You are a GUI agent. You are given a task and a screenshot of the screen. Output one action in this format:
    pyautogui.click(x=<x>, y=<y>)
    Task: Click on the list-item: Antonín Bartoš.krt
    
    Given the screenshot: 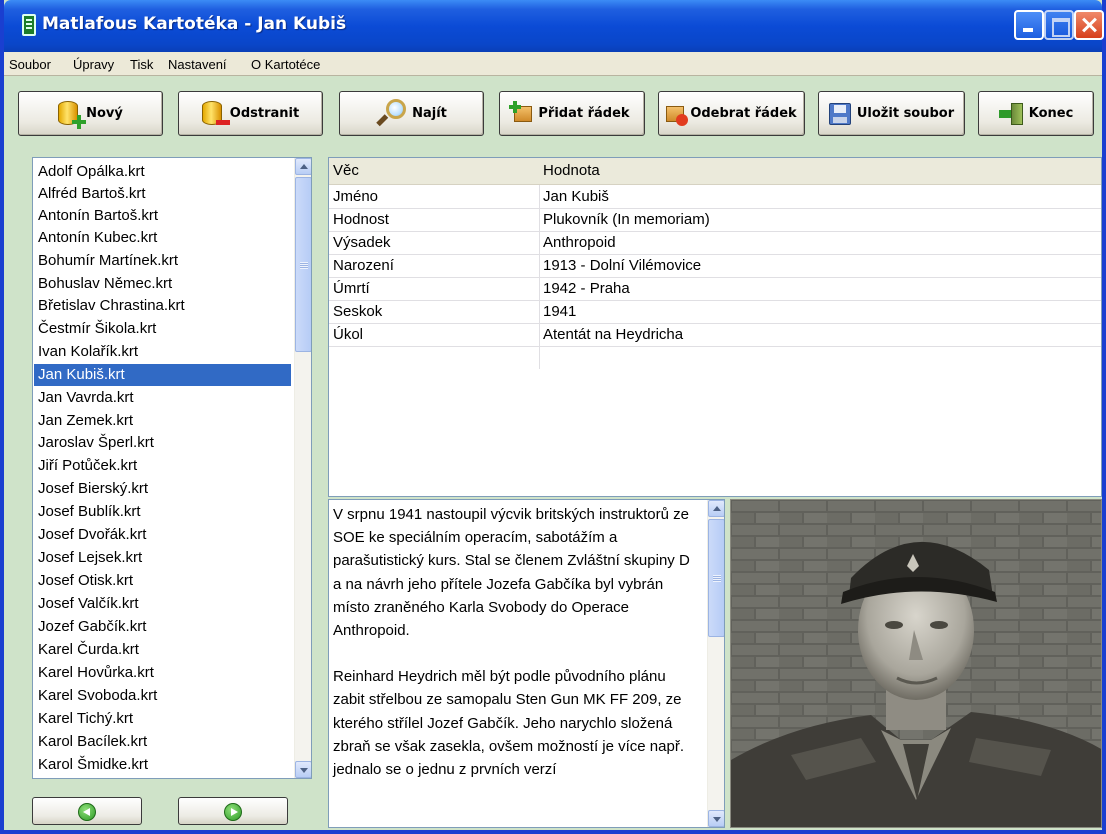 What is the action you would take?
    pyautogui.click(x=162, y=216)
    